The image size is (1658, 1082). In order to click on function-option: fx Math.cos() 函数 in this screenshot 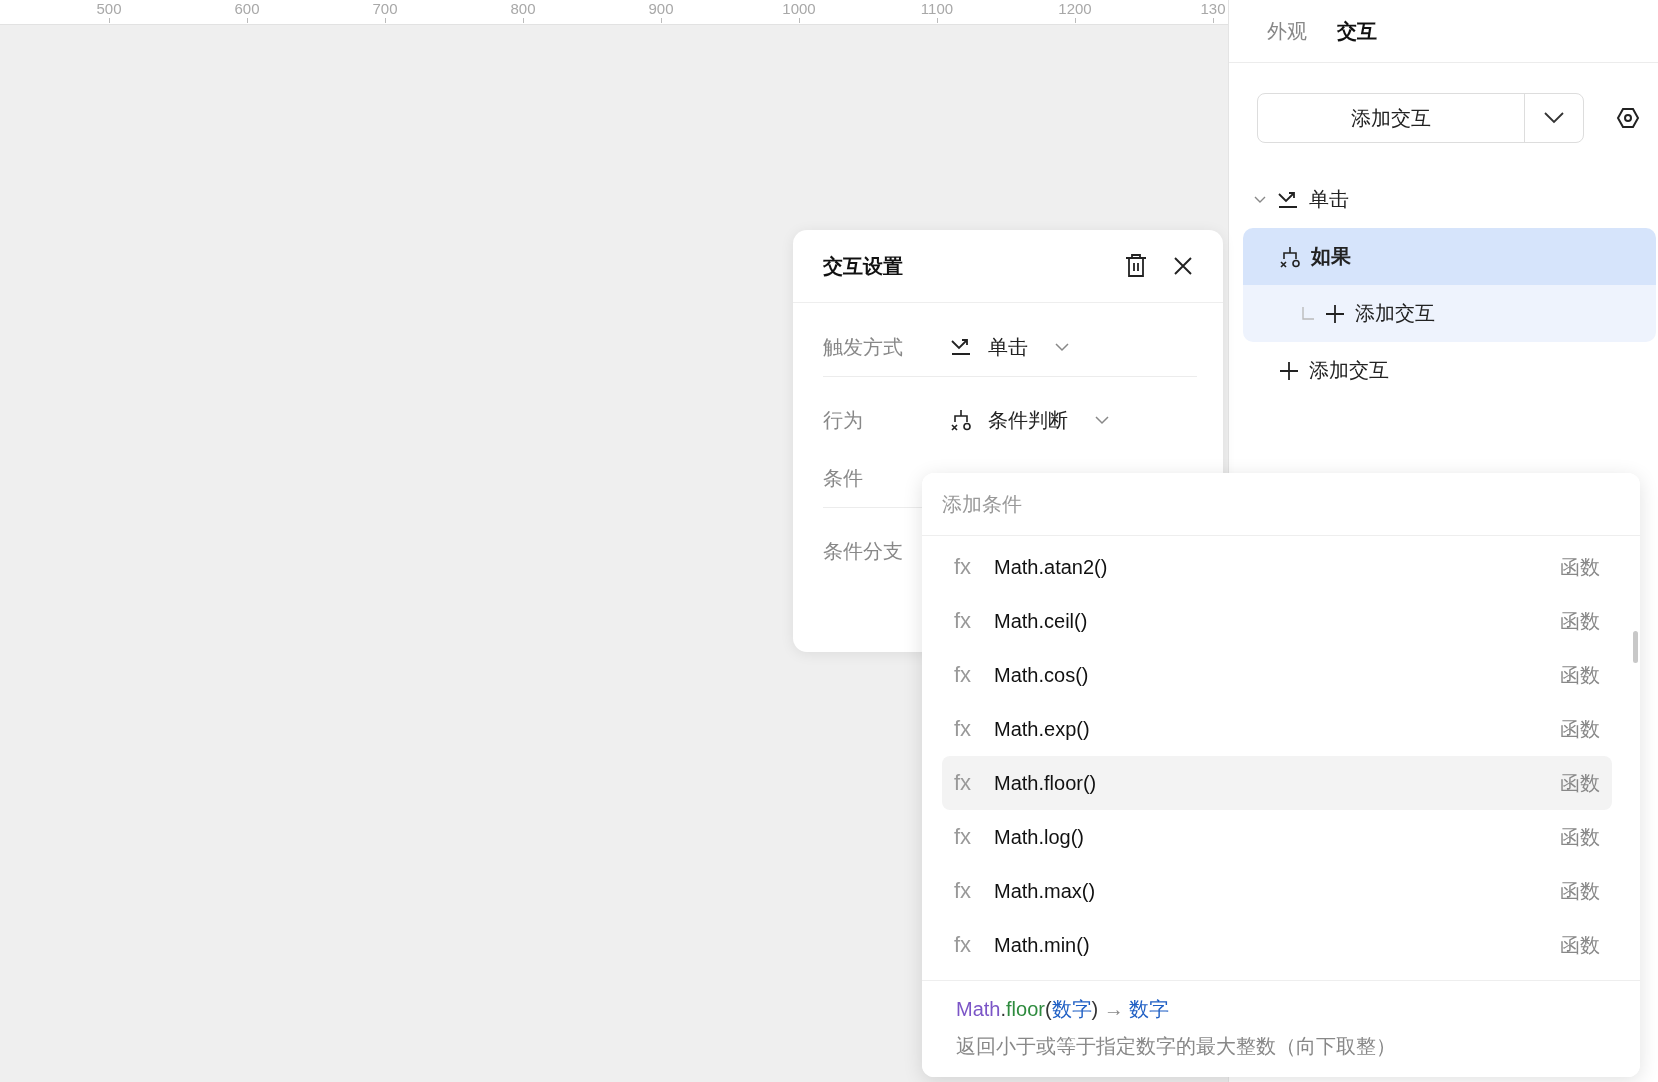, I will do `click(1277, 675)`.